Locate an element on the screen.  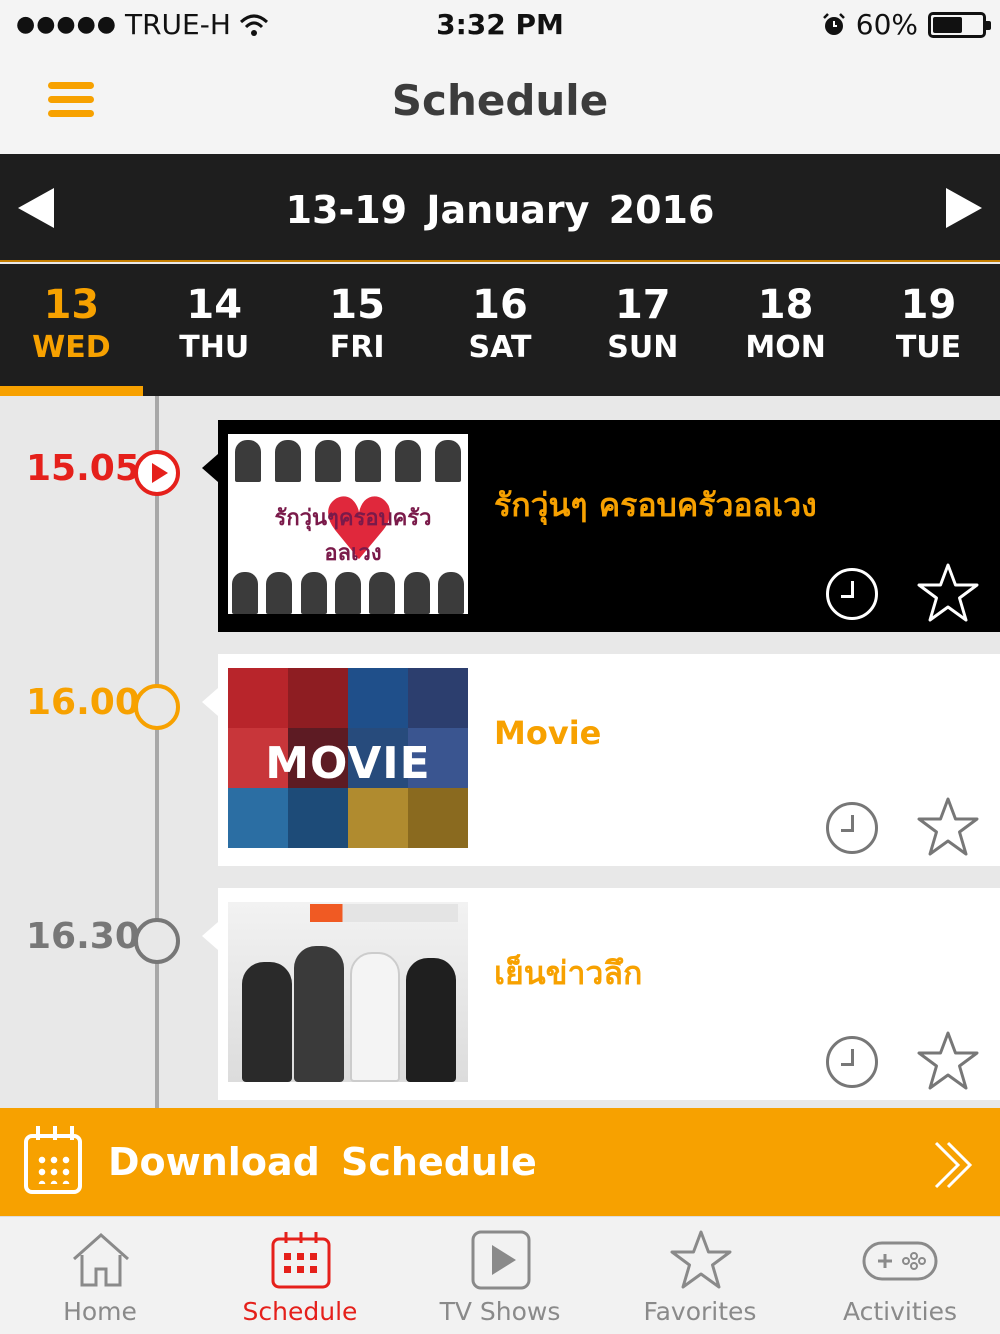
play-circle-icon is located at coordinates (157, 473).